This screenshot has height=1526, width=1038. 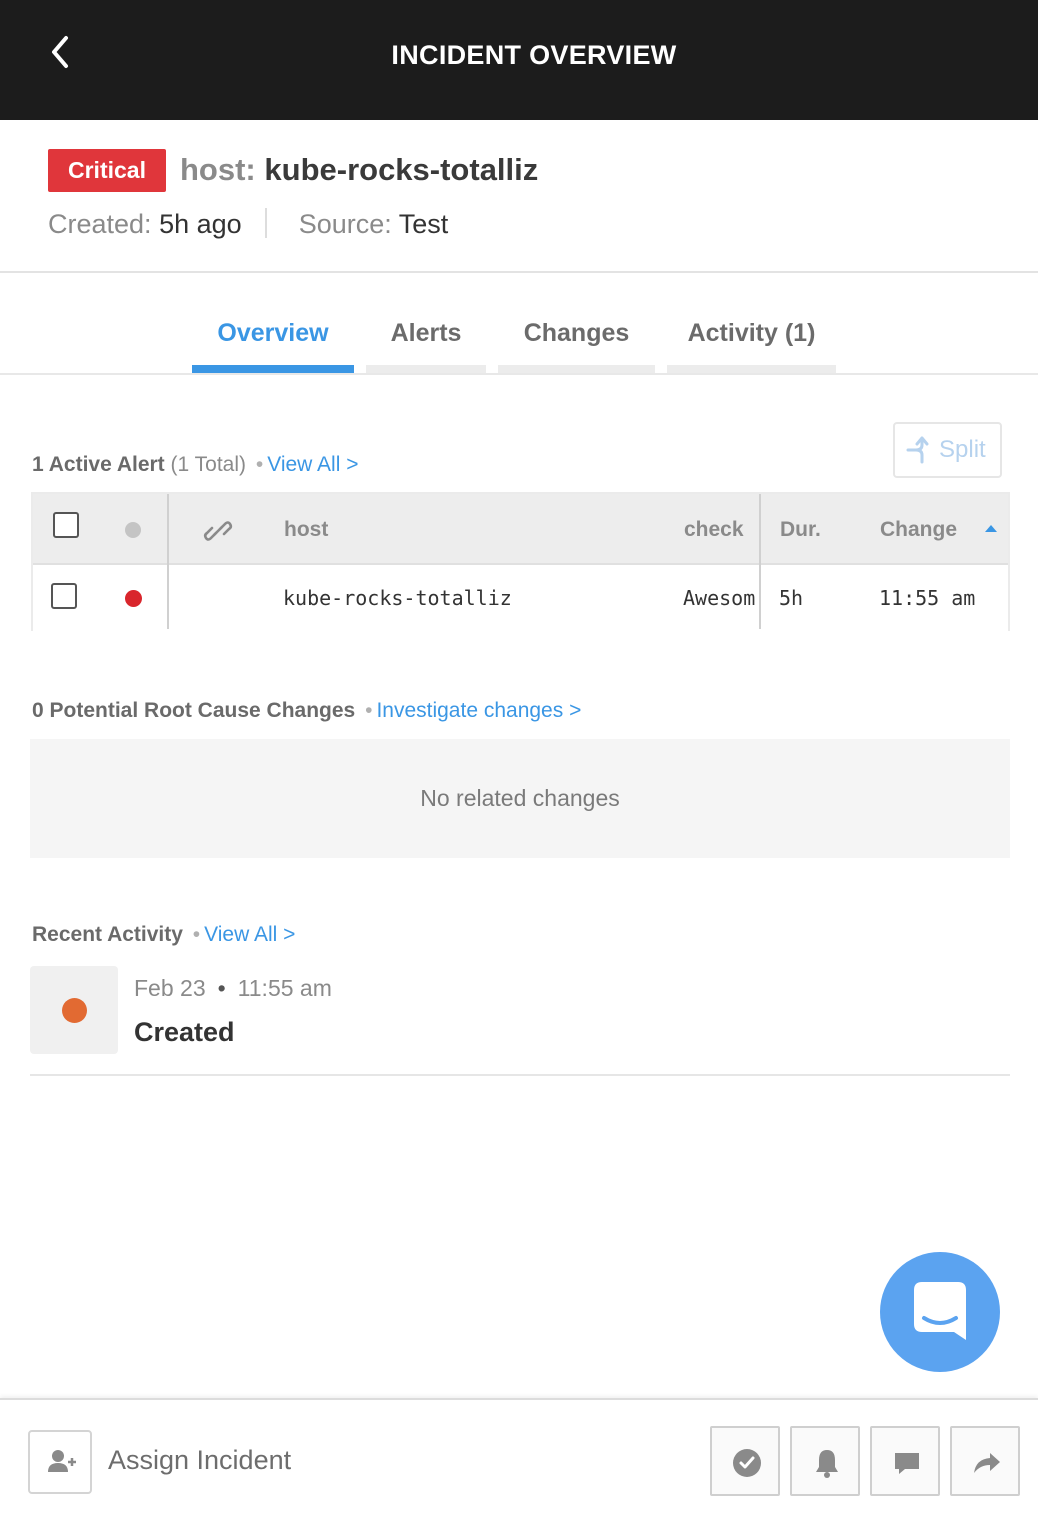 I want to click on tab-activity-label: Activity (1), so click(x=751, y=333).